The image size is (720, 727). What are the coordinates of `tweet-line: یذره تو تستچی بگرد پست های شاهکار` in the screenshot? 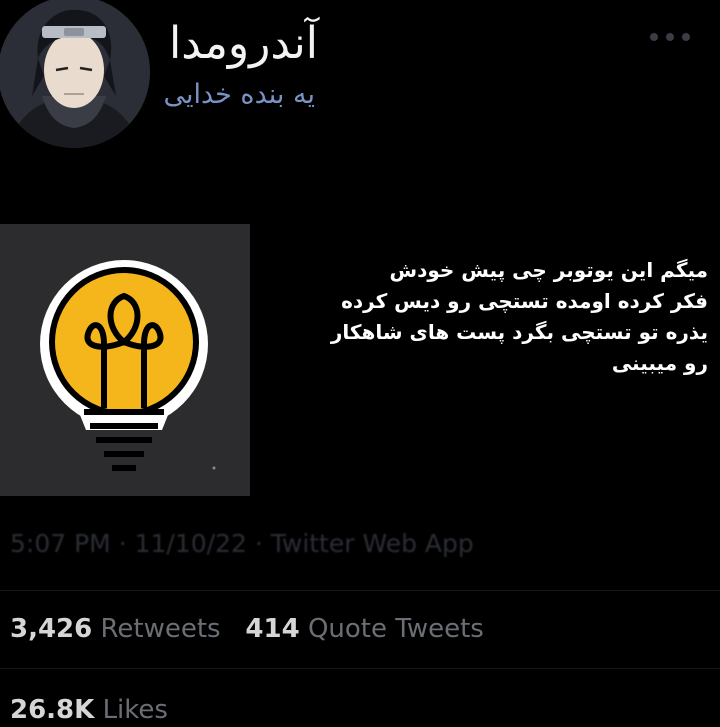 It's located at (519, 332).